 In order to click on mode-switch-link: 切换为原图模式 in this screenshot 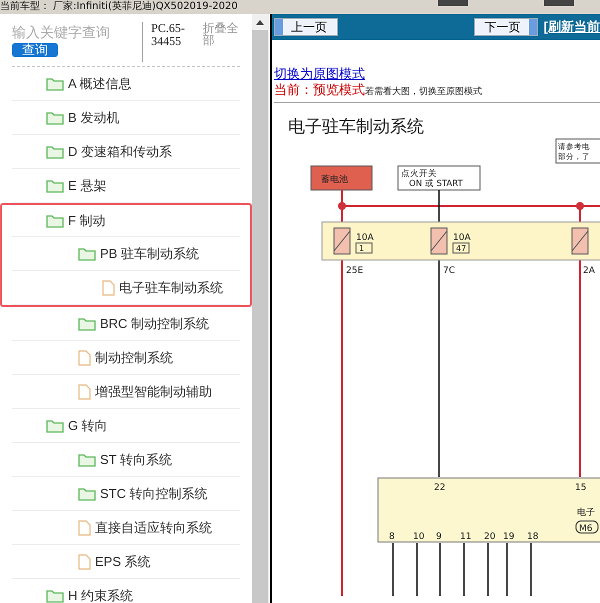, I will do `click(437, 74)`.